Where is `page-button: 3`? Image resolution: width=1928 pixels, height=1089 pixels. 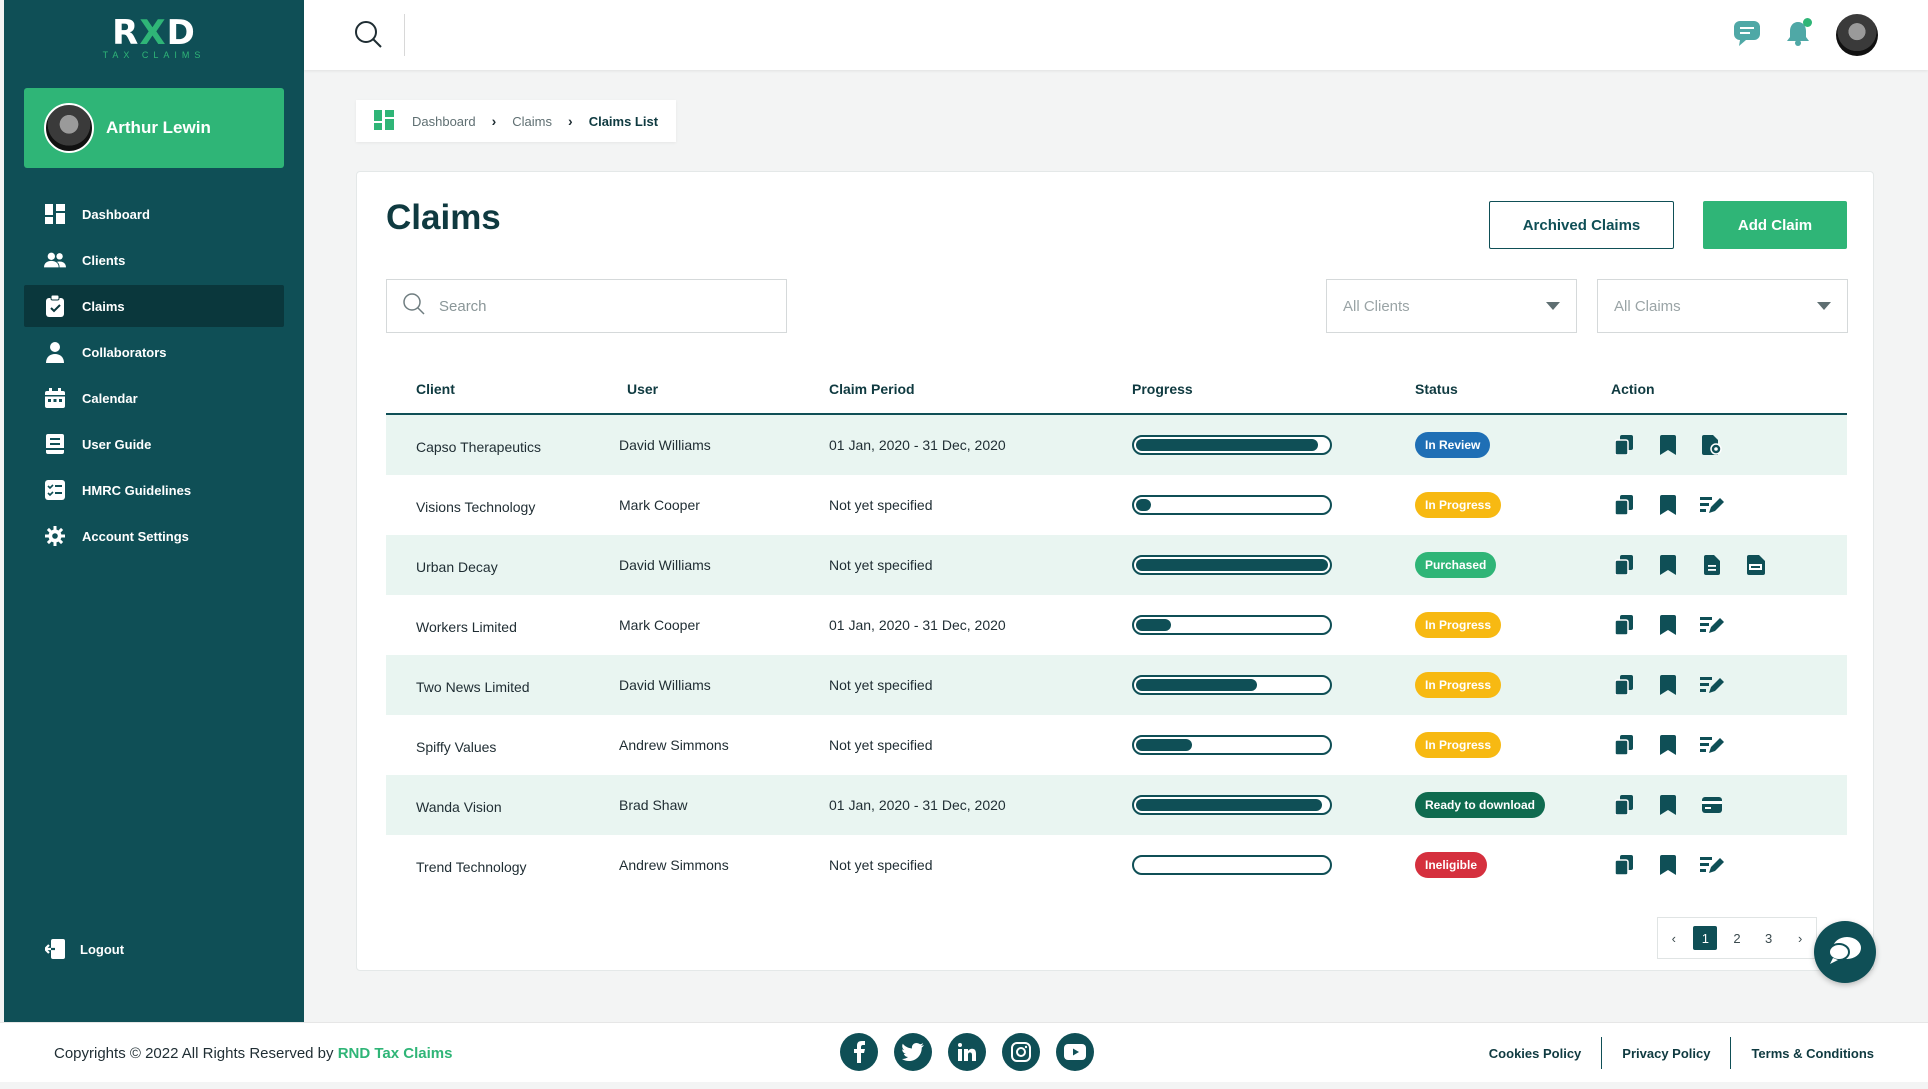
page-button: 3 is located at coordinates (1769, 938).